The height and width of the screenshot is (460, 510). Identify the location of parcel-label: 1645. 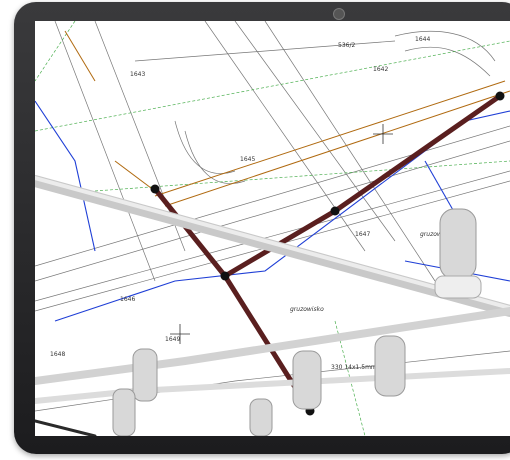
(247, 159).